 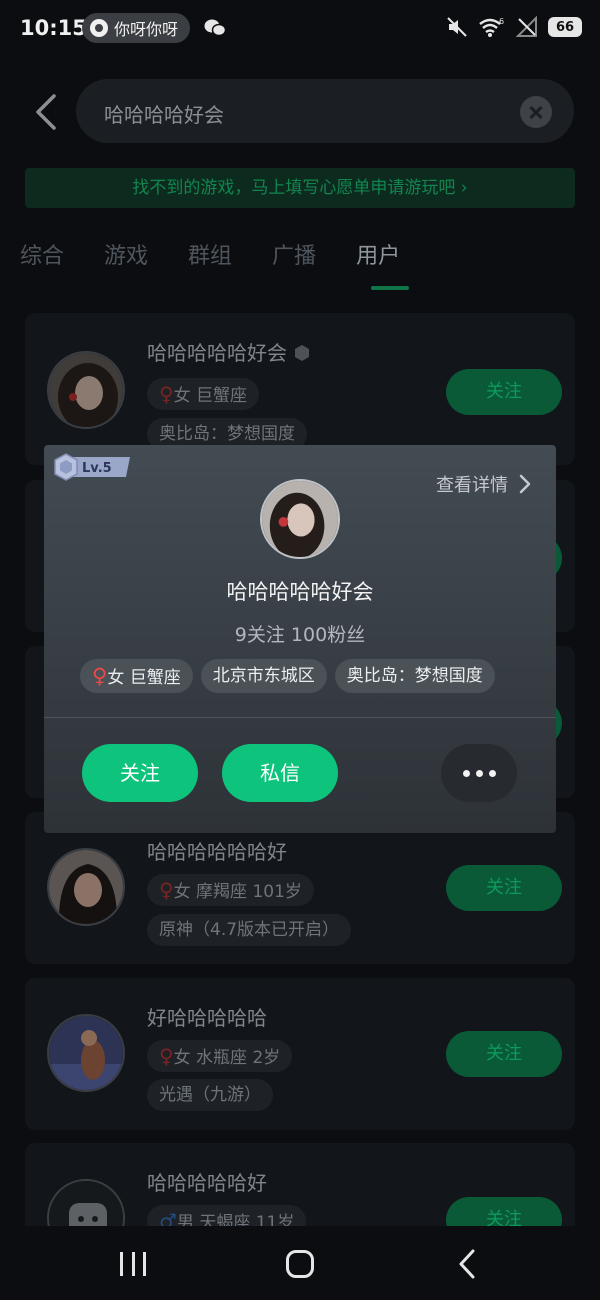 What do you see at coordinates (280, 773) in the screenshot?
I see `popup-message-button: 私信` at bounding box center [280, 773].